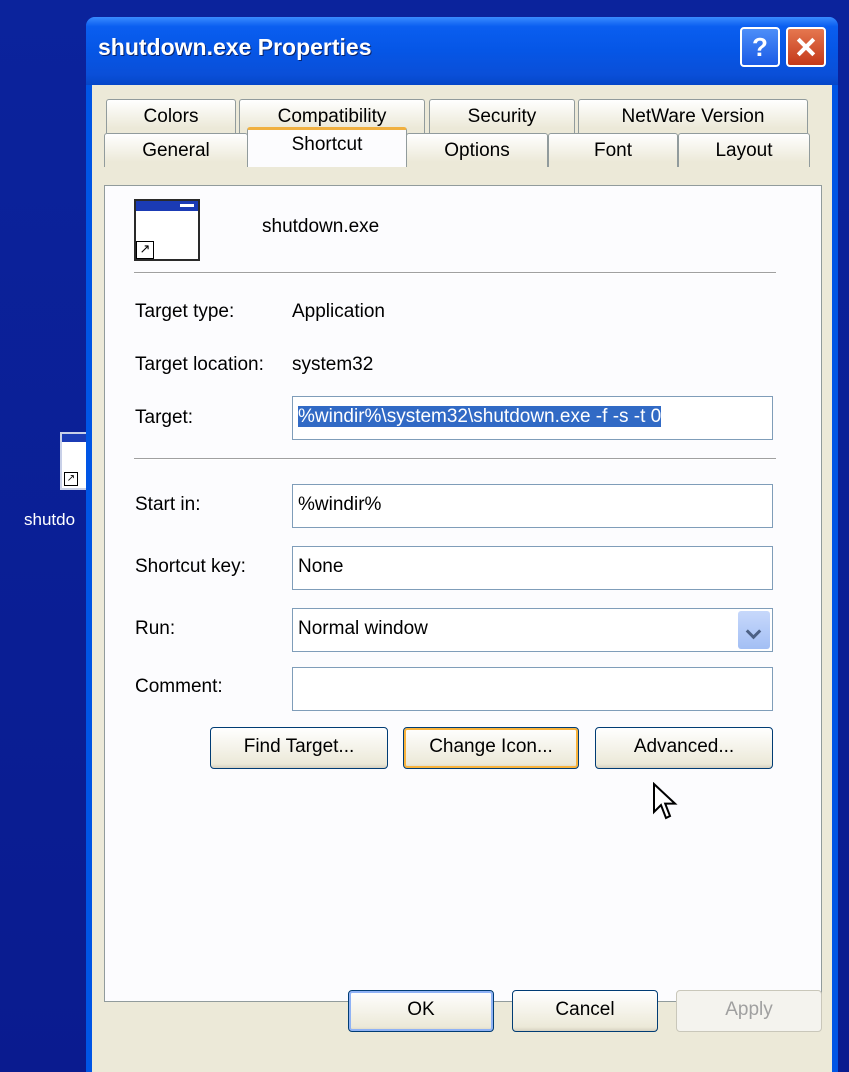 The image size is (849, 1072). Describe the element at coordinates (749, 1011) in the screenshot. I see `apply-button: Apply` at that location.